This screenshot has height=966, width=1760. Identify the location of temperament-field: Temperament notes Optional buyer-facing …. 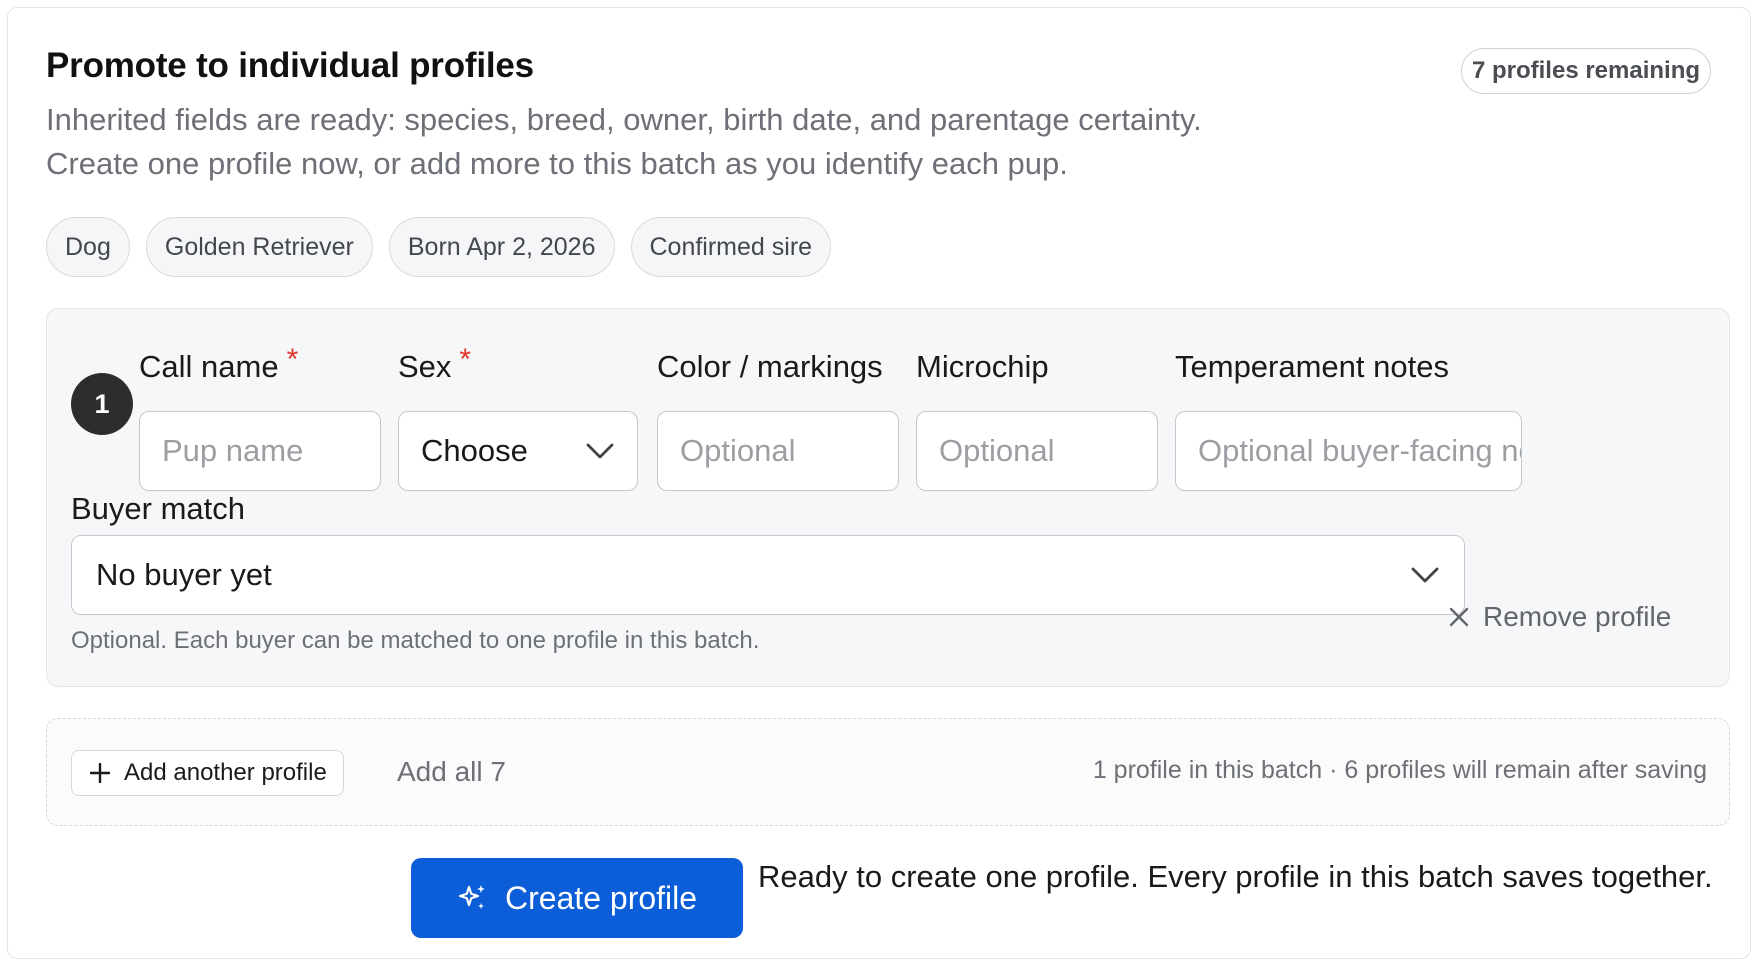
(1348, 416).